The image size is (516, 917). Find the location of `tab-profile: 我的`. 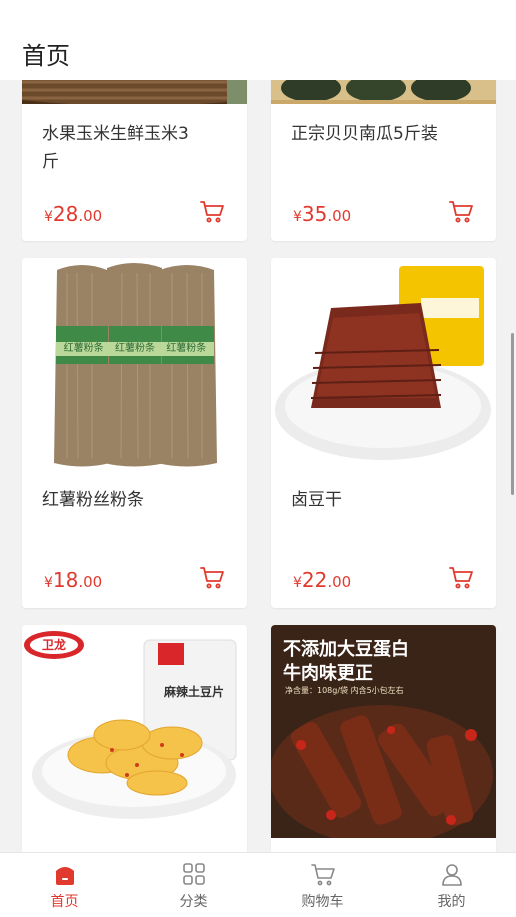

tab-profile: 我的 is located at coordinates (451, 885).